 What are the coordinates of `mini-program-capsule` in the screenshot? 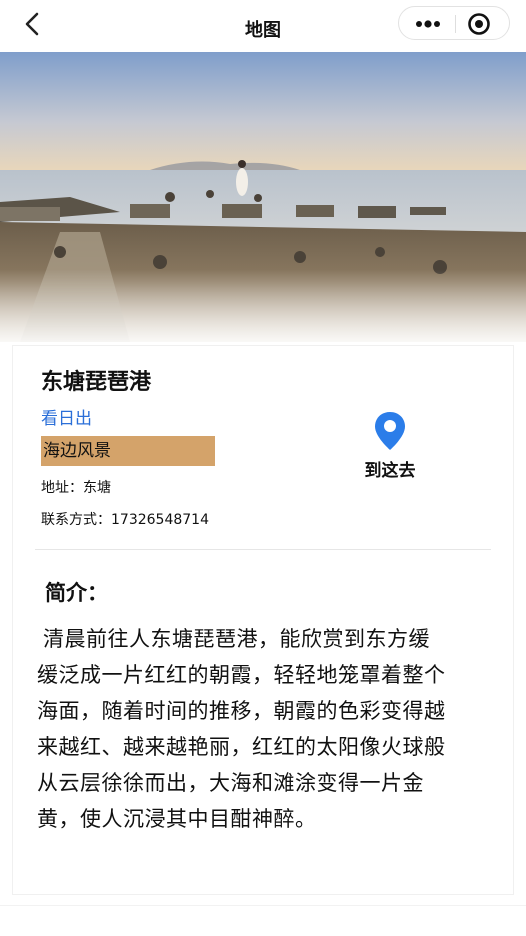 It's located at (454, 23).